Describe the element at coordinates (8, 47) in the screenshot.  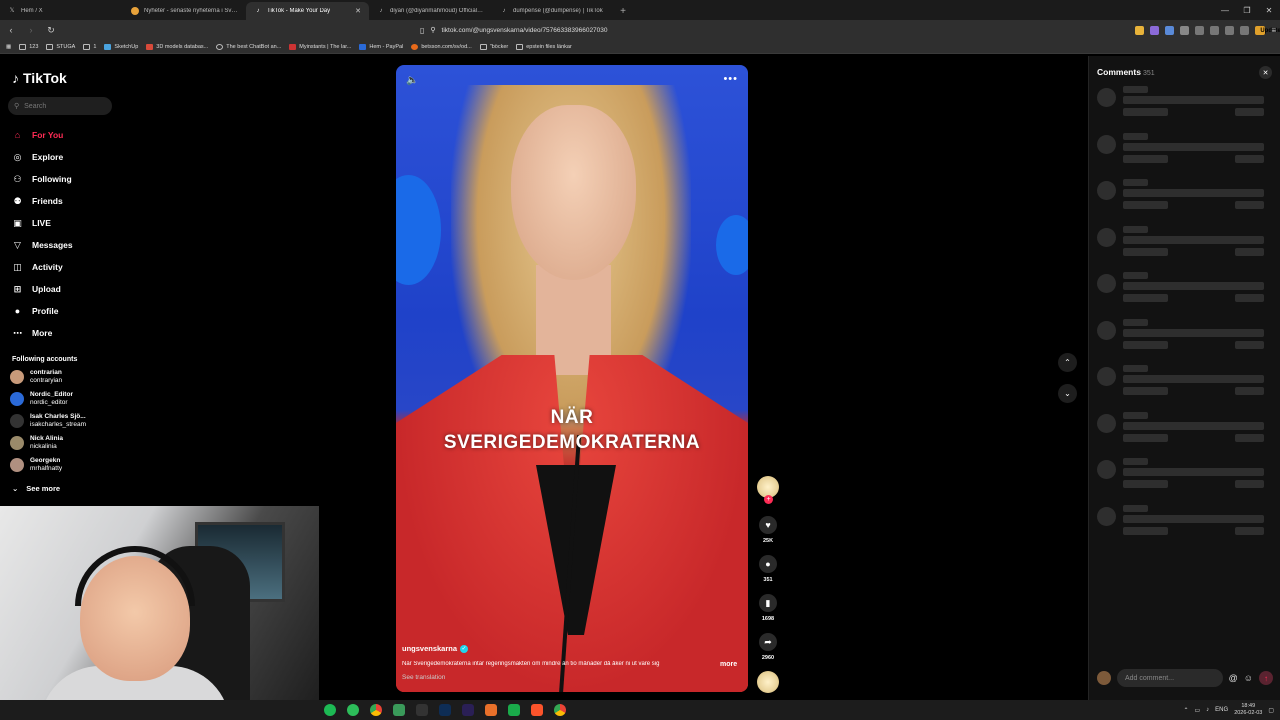
I see `apps-grid-icon: ▦` at that location.